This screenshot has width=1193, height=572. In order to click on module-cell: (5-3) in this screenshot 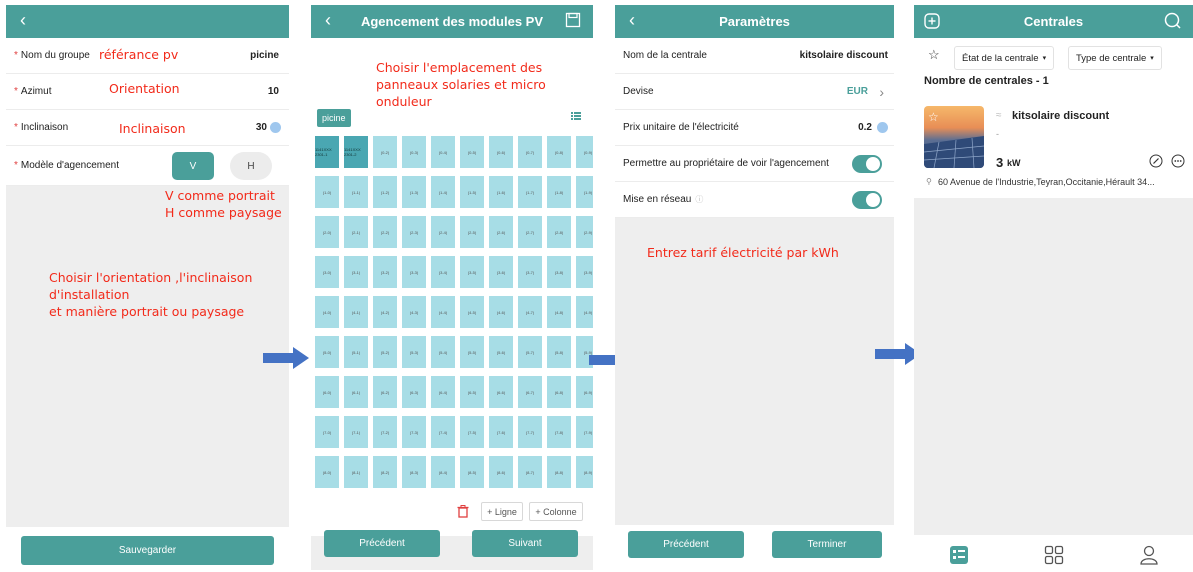, I will do `click(414, 352)`.